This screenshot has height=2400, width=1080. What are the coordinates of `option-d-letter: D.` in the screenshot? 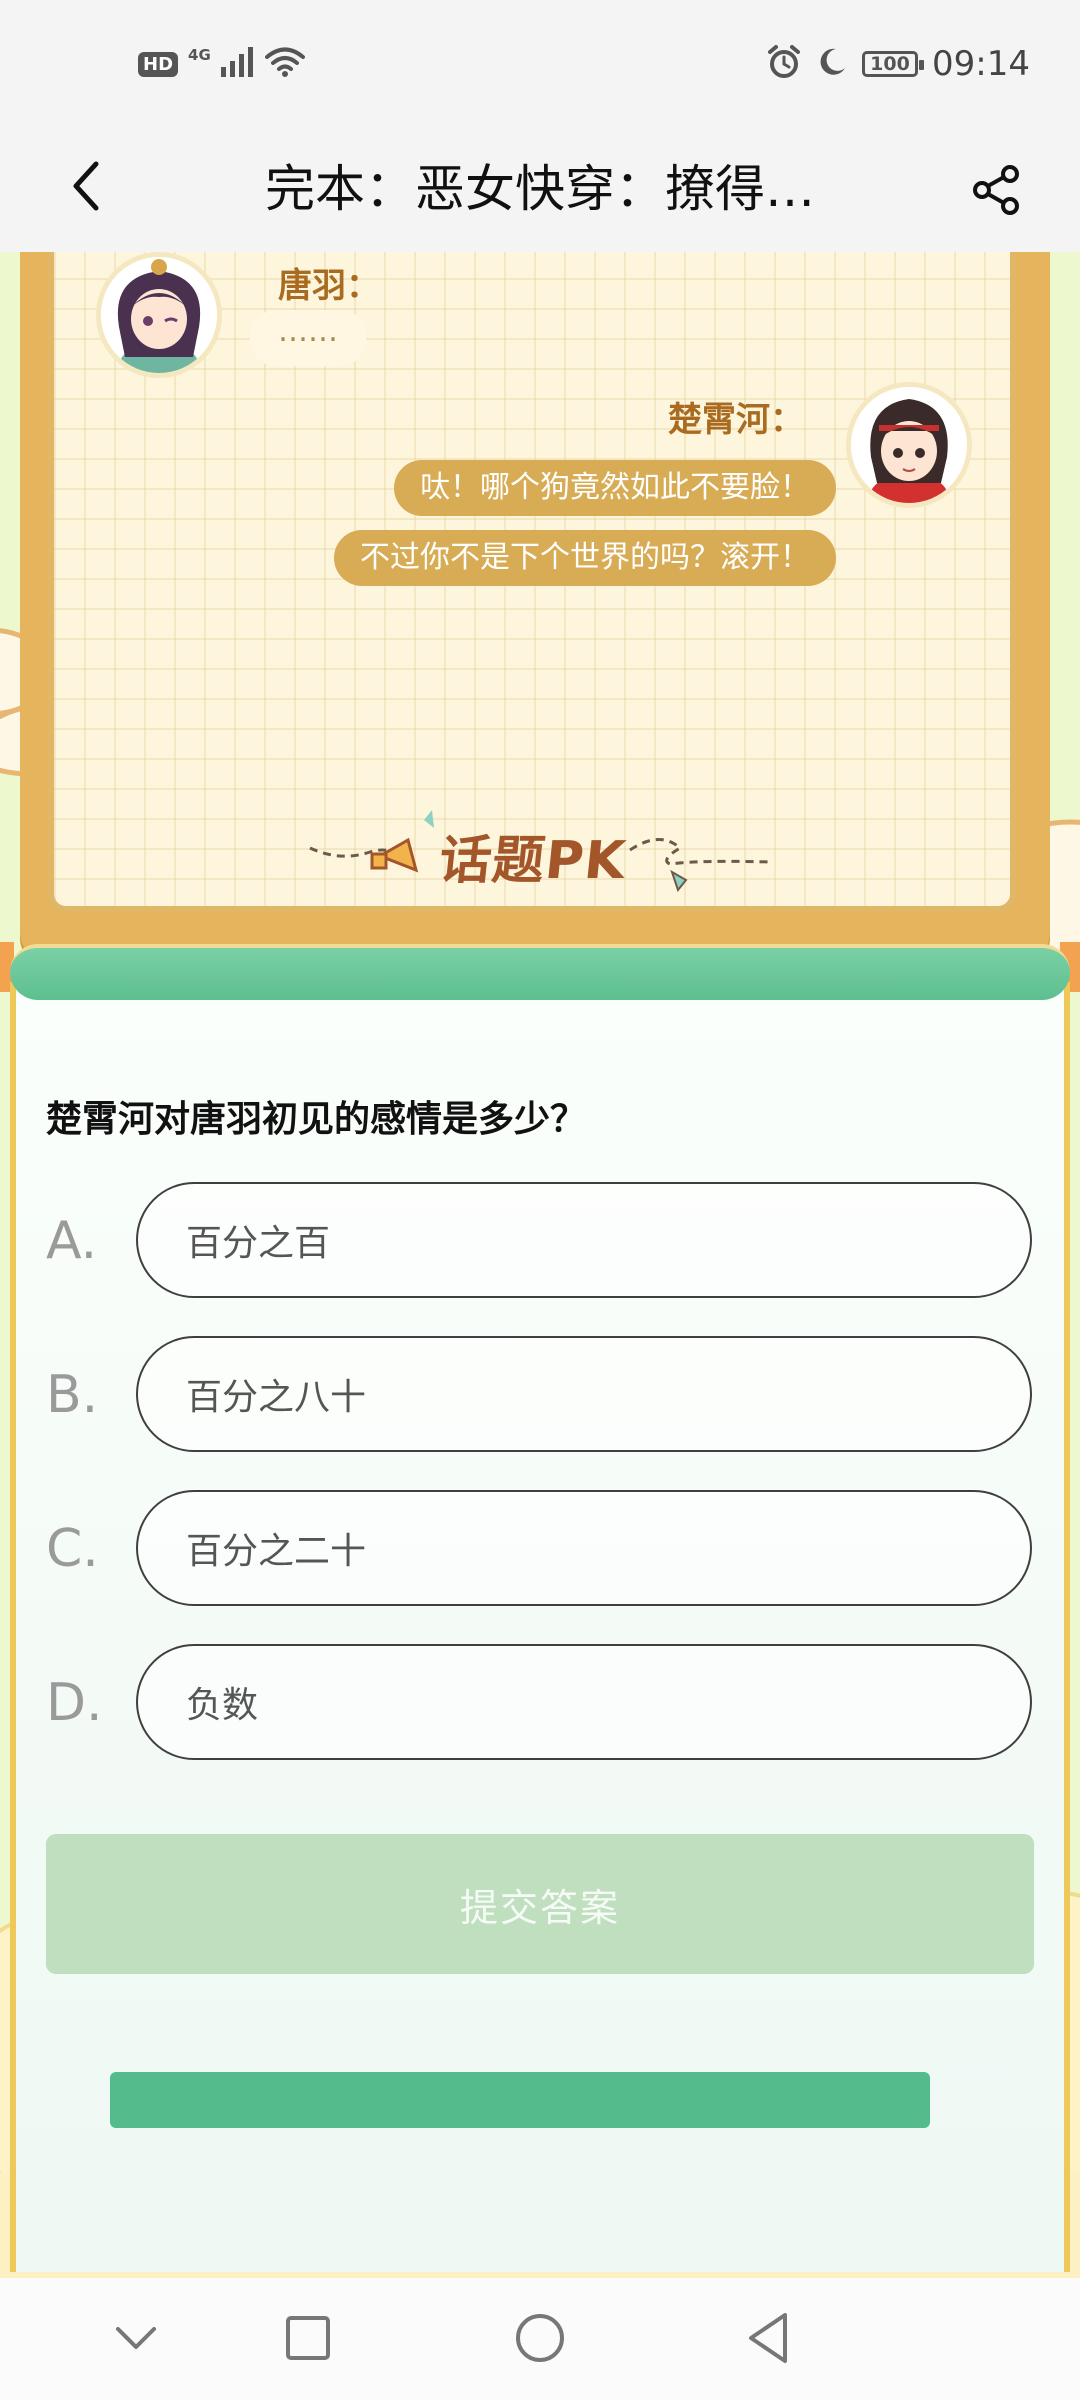 It's located at (74, 1703).